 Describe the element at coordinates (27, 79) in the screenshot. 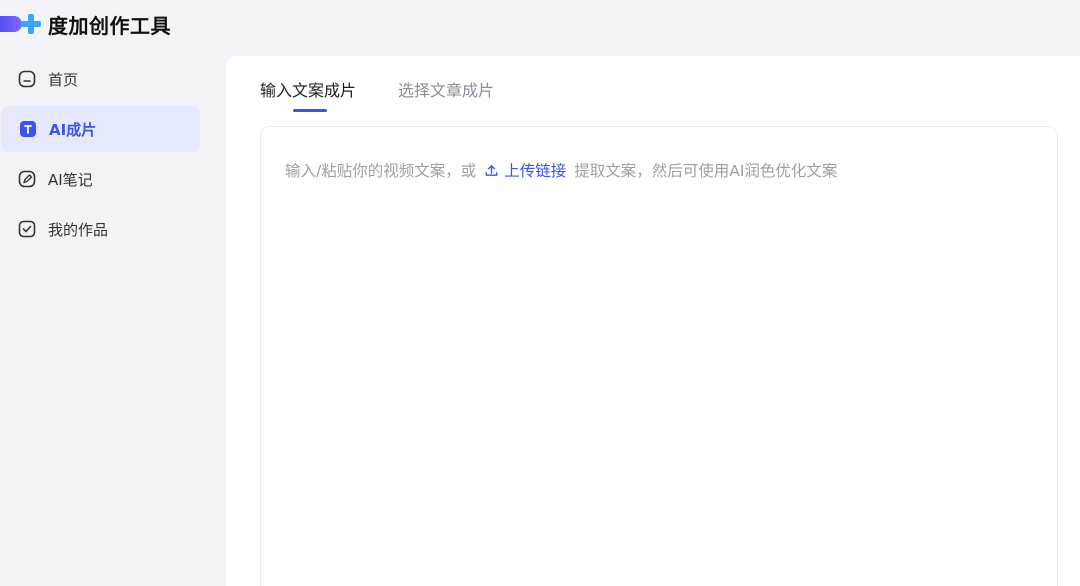

I see `home-icon` at that location.